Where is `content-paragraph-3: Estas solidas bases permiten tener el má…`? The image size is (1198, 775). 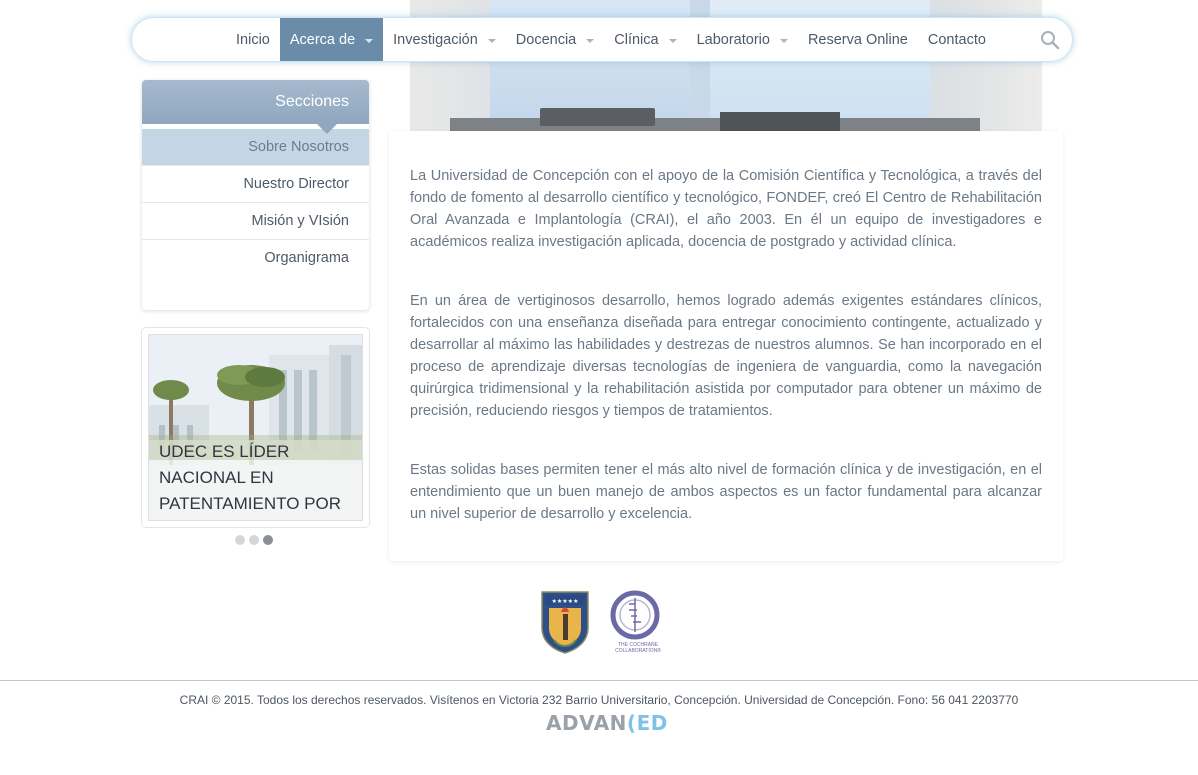
content-paragraph-3: Estas solidas bases permiten tener el má… is located at coordinates (726, 492).